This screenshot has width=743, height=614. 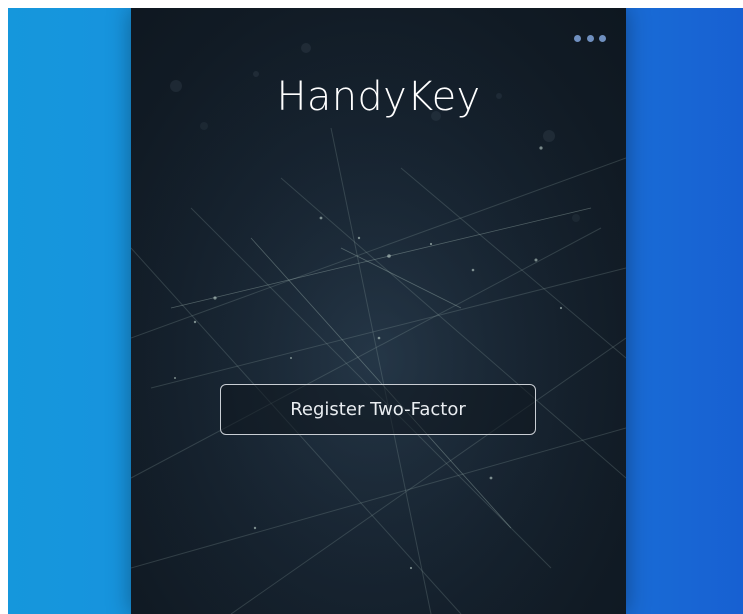 I want to click on app-title: HandyKey, so click(x=378, y=97).